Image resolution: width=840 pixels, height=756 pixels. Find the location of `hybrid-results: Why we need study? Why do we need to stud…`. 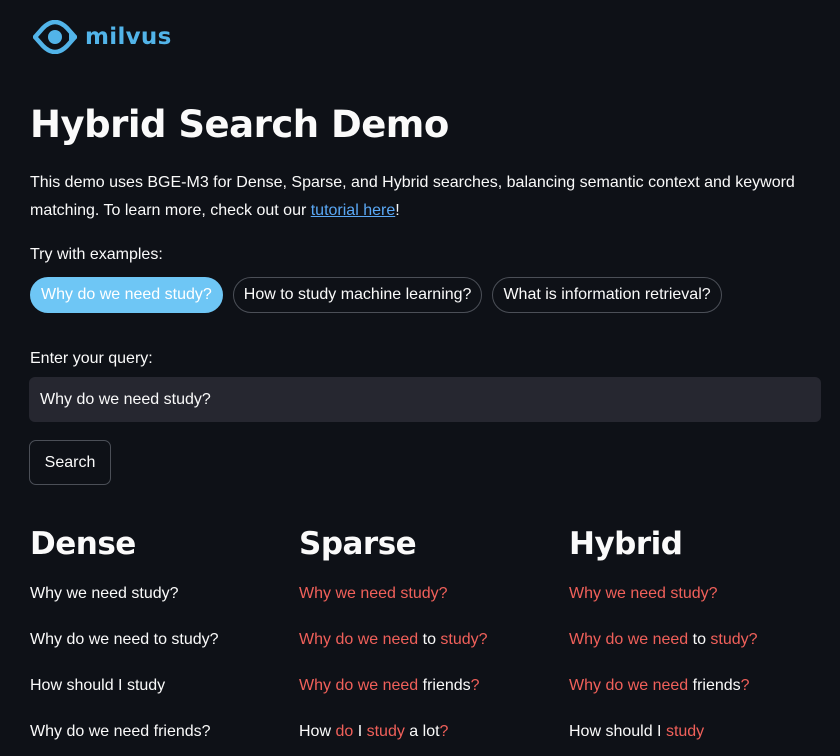

hybrid-results: Why we need study? Why do we need to stud… is located at coordinates (699, 670).